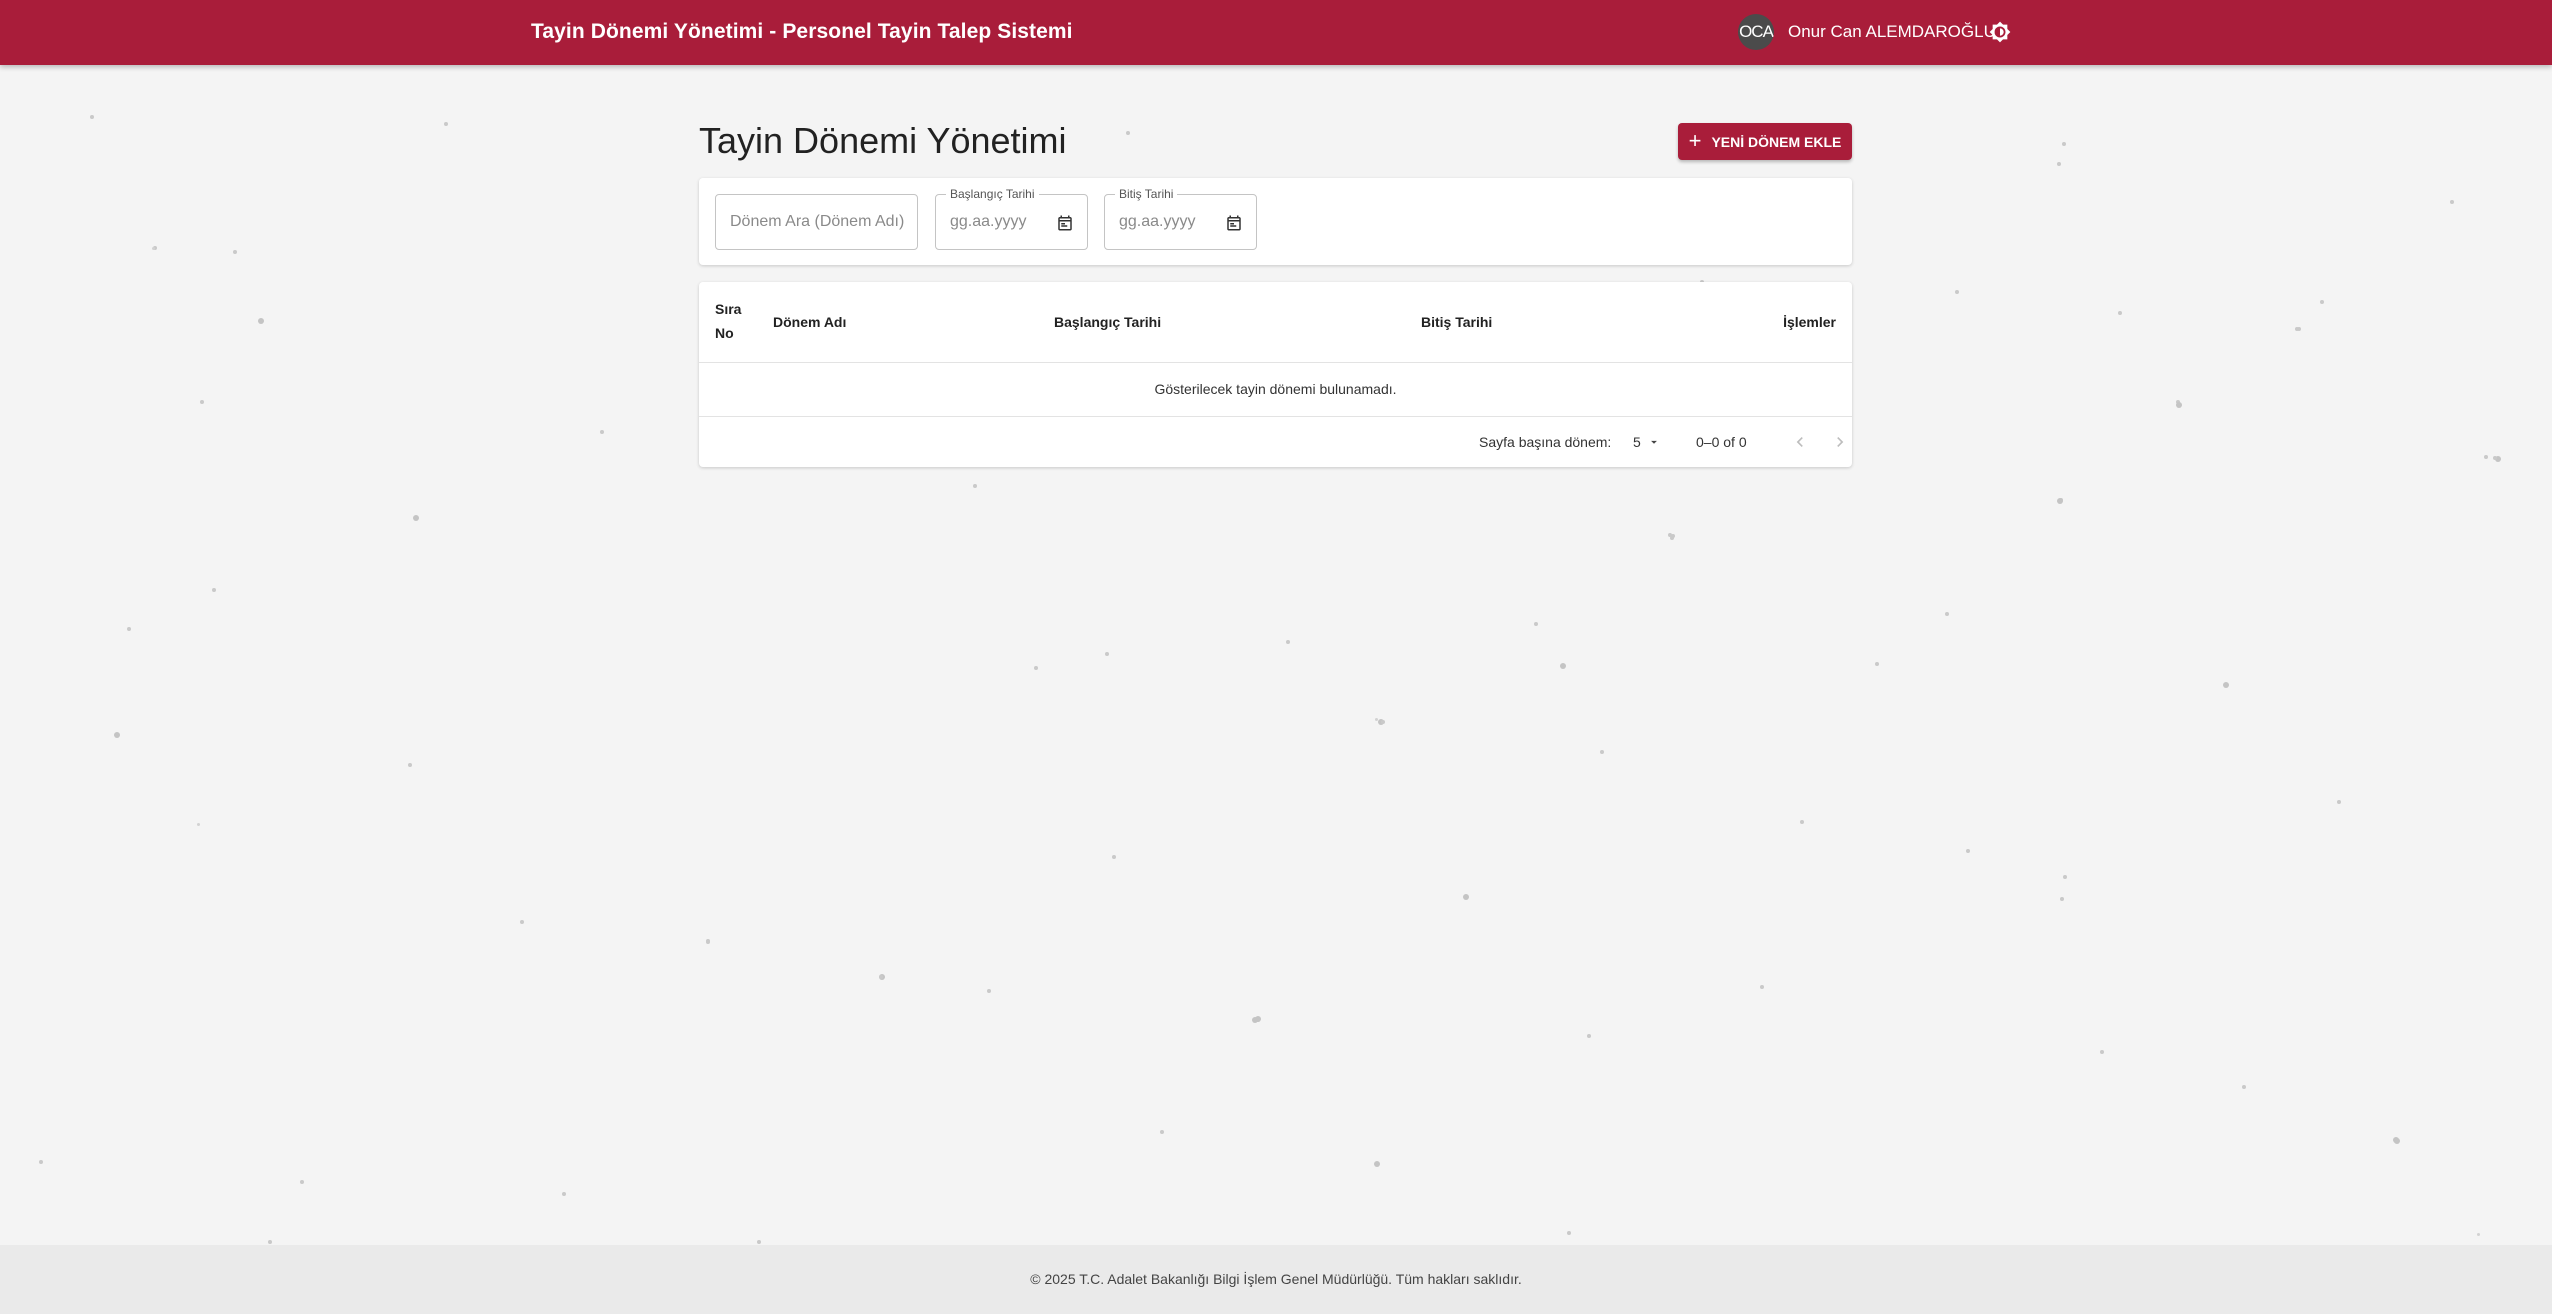  Describe the element at coordinates (1892, 32) in the screenshot. I see `user-name: Onur Can ALEMDAROĞLU` at that location.